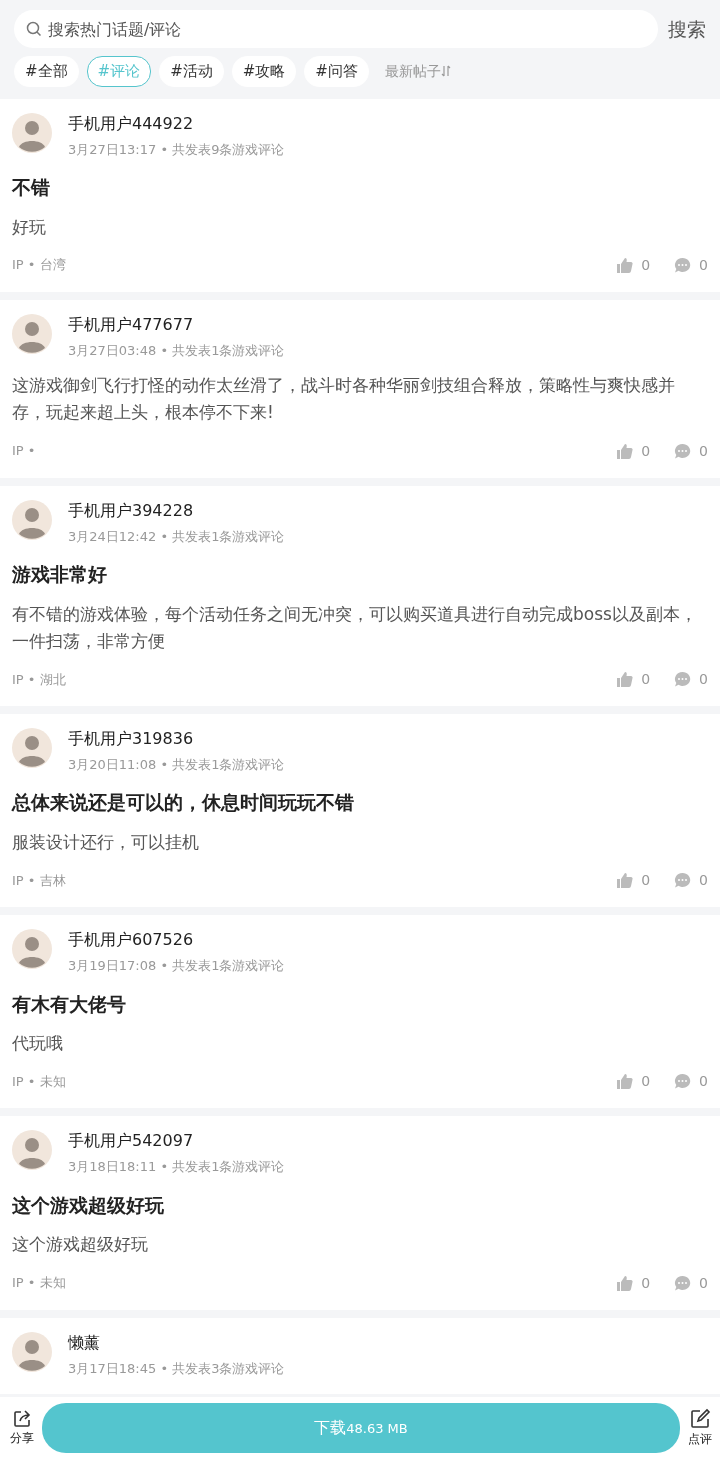 The width and height of the screenshot is (720, 1459). What do you see at coordinates (176, 1167) in the screenshot?
I see `post-meta: 3月18日18:11 • 共发表1条游戏评论` at bounding box center [176, 1167].